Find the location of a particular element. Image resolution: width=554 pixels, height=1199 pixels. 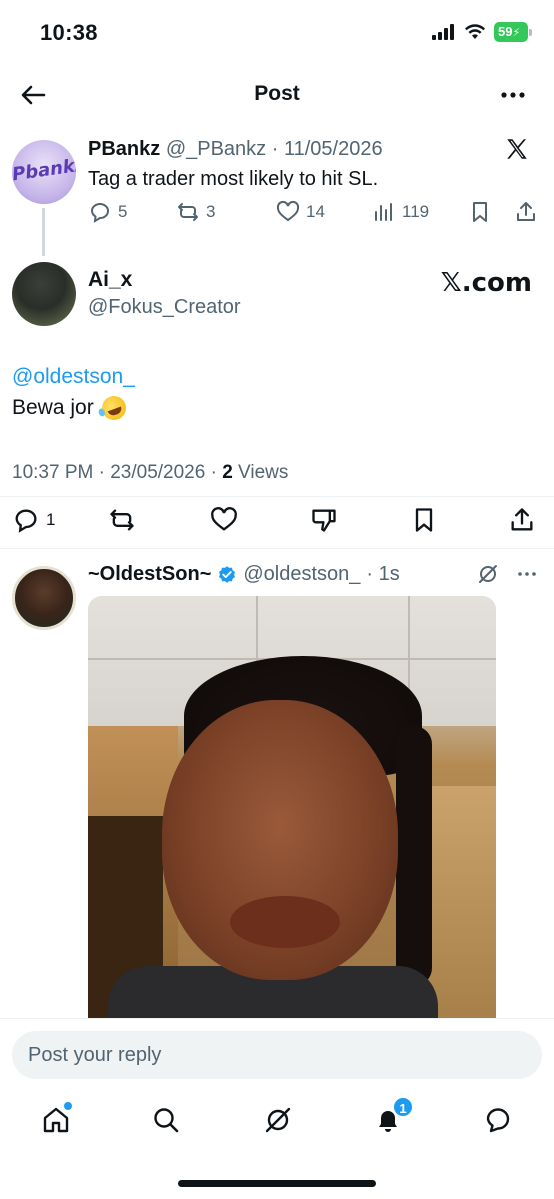

repost-button: 3 is located at coordinates (195, 212).